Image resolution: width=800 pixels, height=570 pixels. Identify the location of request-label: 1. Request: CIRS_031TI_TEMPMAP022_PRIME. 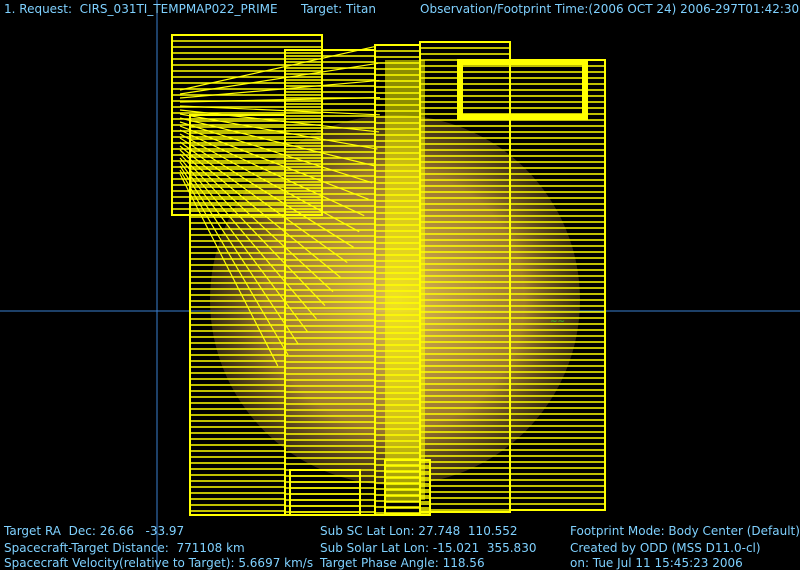
(141, 9).